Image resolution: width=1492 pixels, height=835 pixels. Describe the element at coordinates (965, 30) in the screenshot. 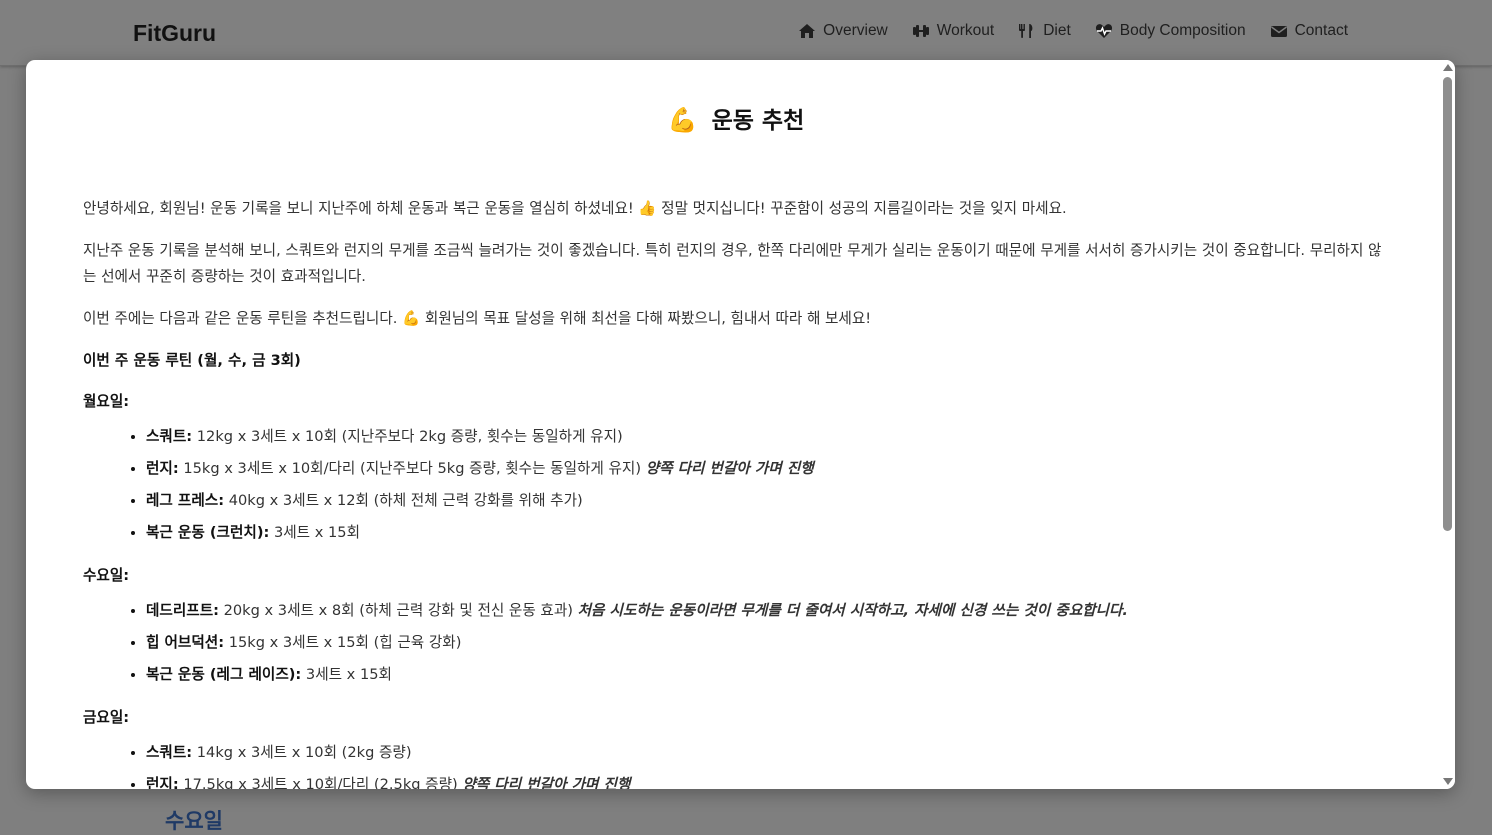

I see `nav-link-label: Workout` at that location.